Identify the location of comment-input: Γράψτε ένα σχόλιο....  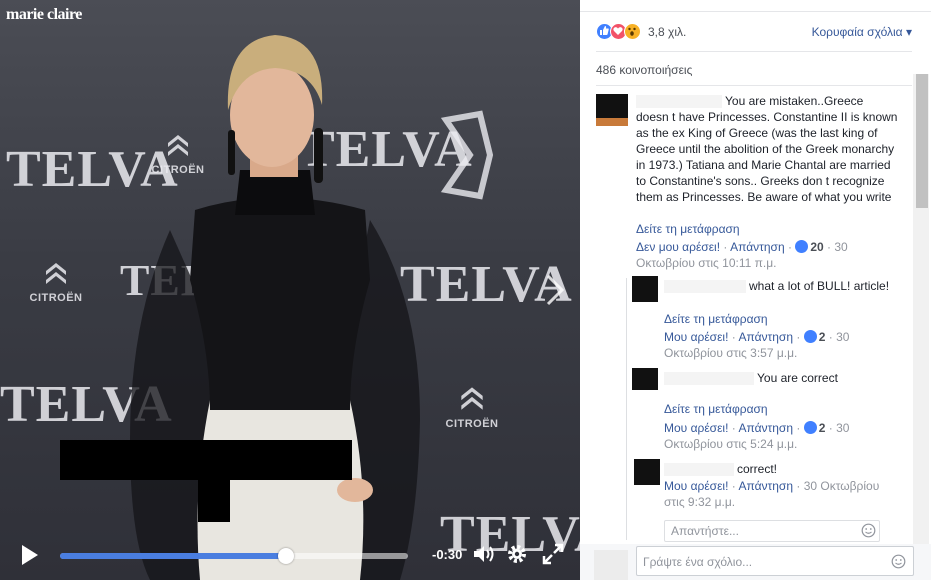
(775, 561).